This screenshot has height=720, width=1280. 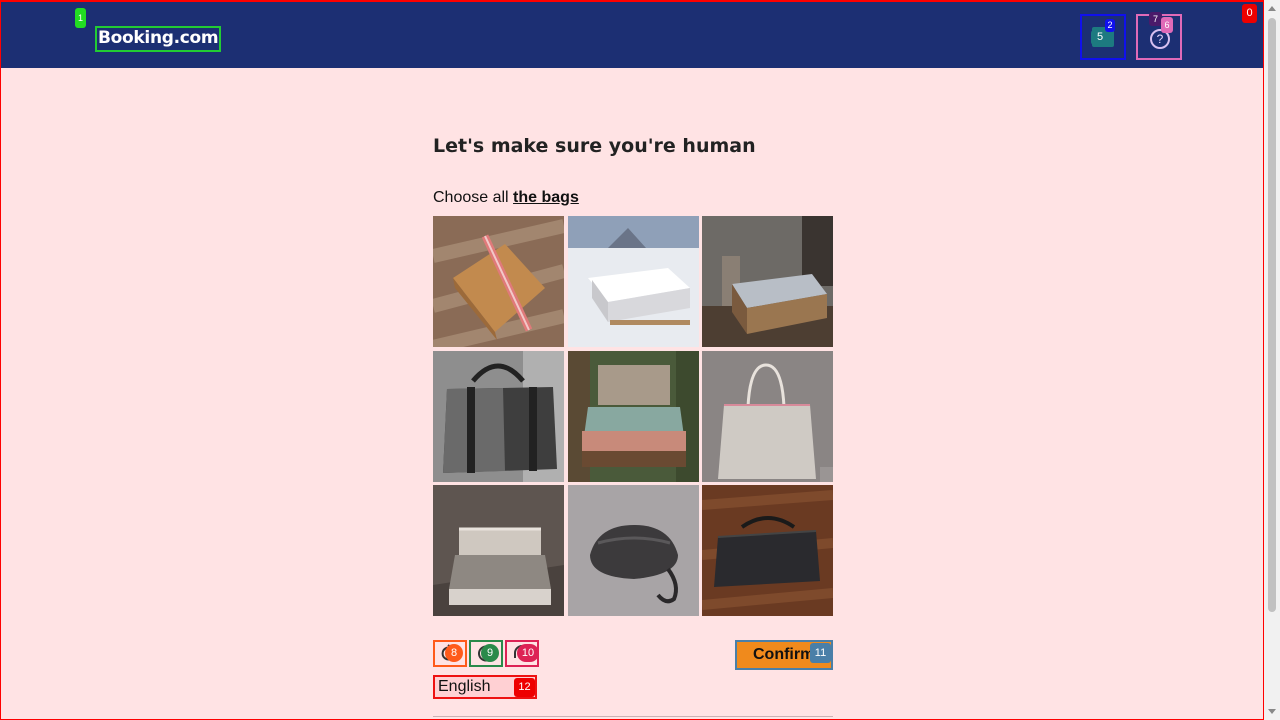 What do you see at coordinates (767, 281) in the screenshot?
I see `captcha-tile-bed-forest` at bounding box center [767, 281].